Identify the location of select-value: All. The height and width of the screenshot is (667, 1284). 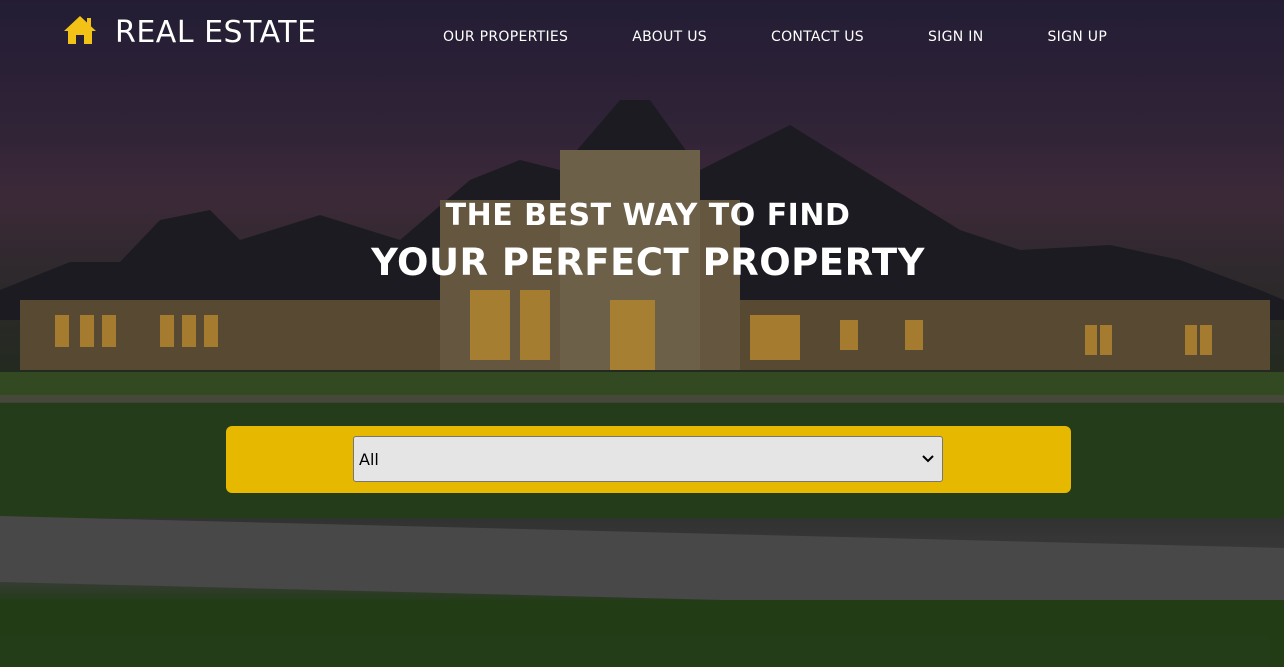
(369, 459).